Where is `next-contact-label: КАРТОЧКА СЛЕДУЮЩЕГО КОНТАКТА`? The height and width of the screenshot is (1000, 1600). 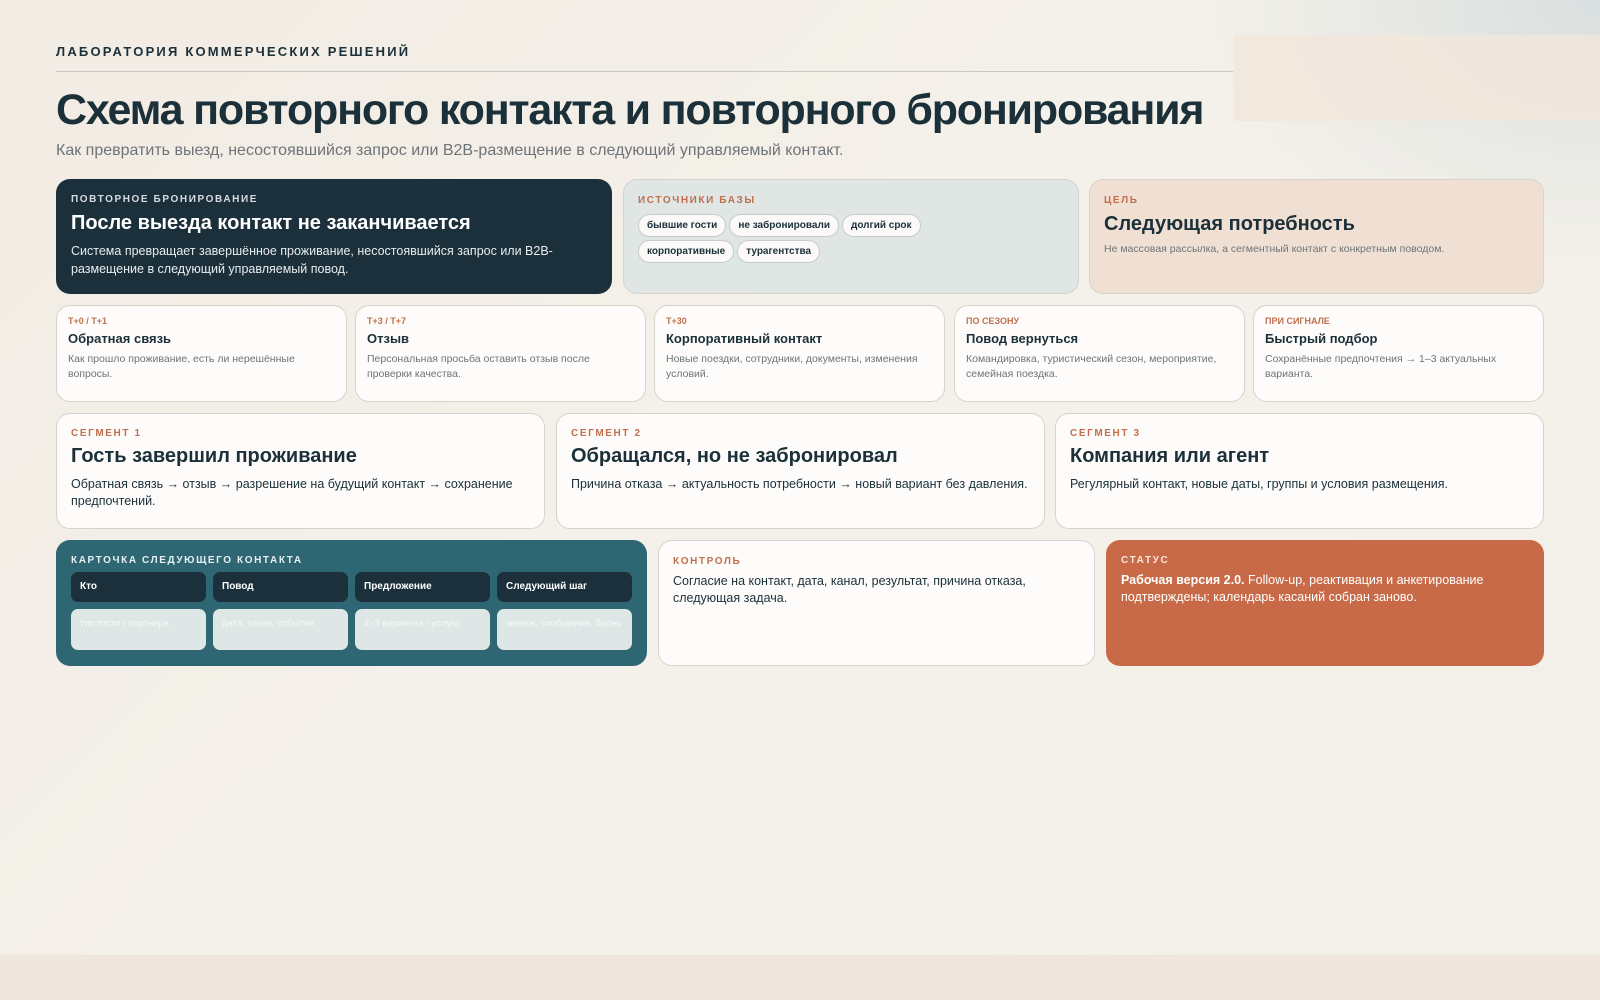
next-contact-label: КАРТОЧКА СЛЕДУЮЩЕГО КОНТАКТА is located at coordinates (187, 560).